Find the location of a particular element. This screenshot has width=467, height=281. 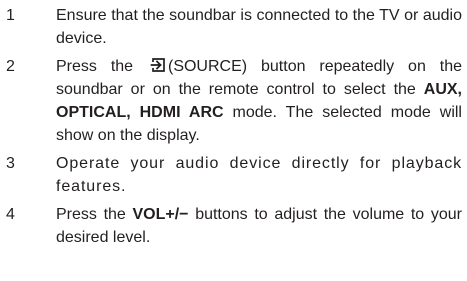

step-number: 1 is located at coordinates (10, 15).